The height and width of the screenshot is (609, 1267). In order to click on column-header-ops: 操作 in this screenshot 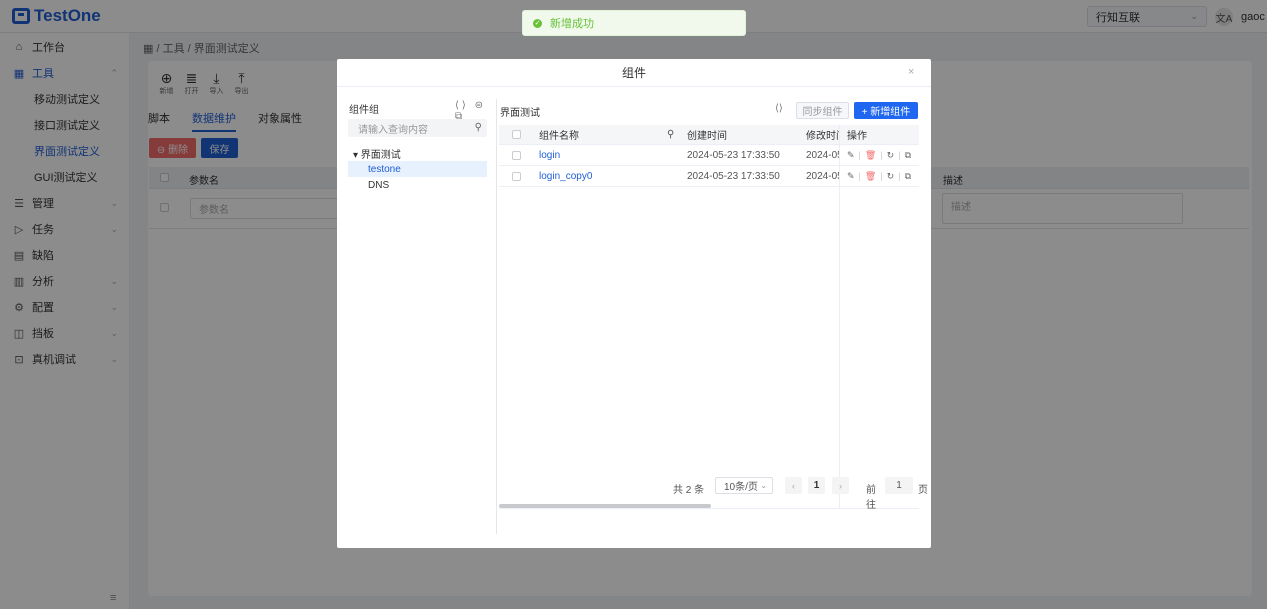, I will do `click(857, 136)`.